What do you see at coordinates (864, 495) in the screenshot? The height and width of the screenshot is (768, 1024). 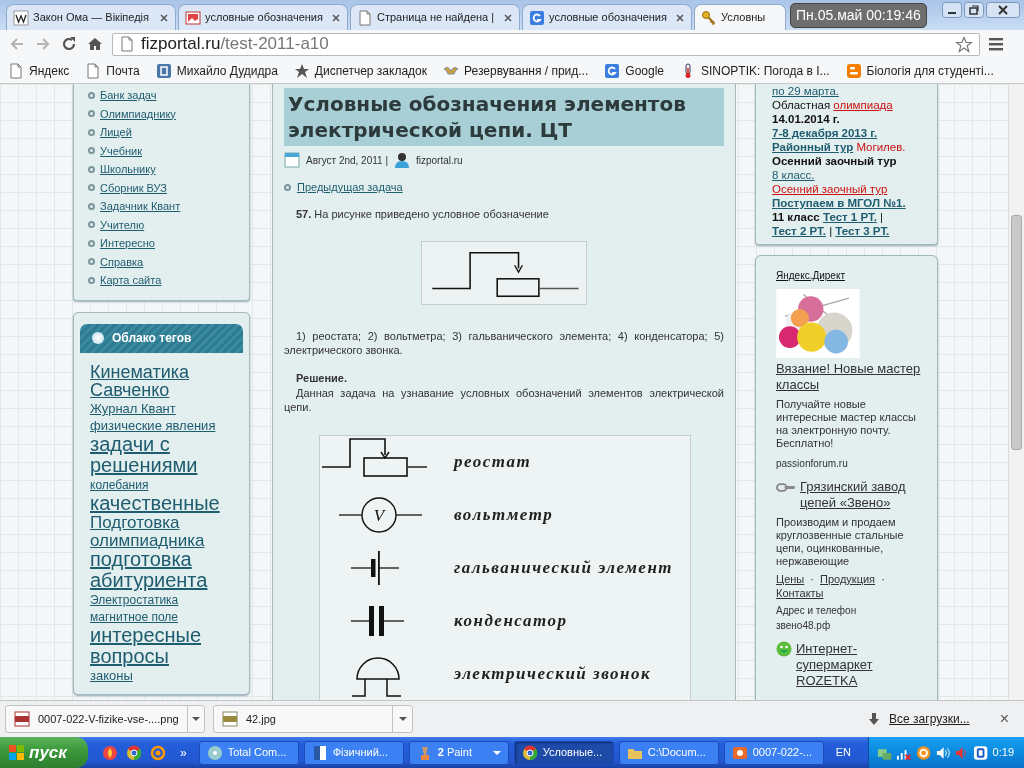 I see `ad-title: Грязинский завод цепей «Звено»` at bounding box center [864, 495].